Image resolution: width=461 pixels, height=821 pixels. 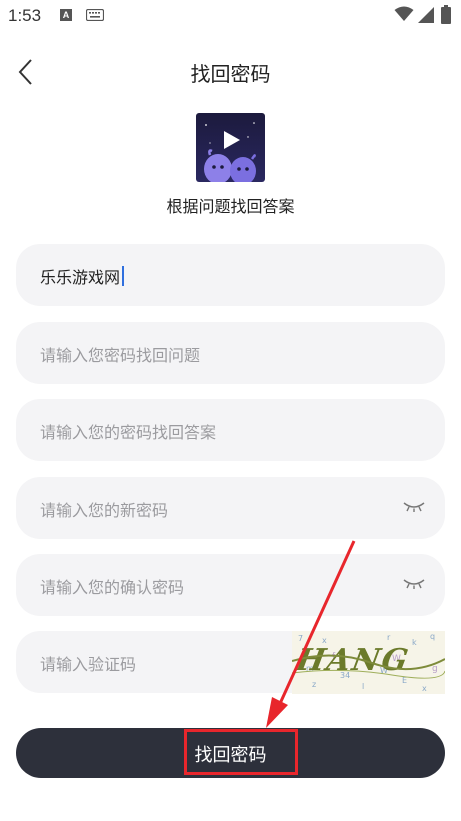 What do you see at coordinates (230, 430) in the screenshot?
I see `answer-field: 请输入您的密码找回答案` at bounding box center [230, 430].